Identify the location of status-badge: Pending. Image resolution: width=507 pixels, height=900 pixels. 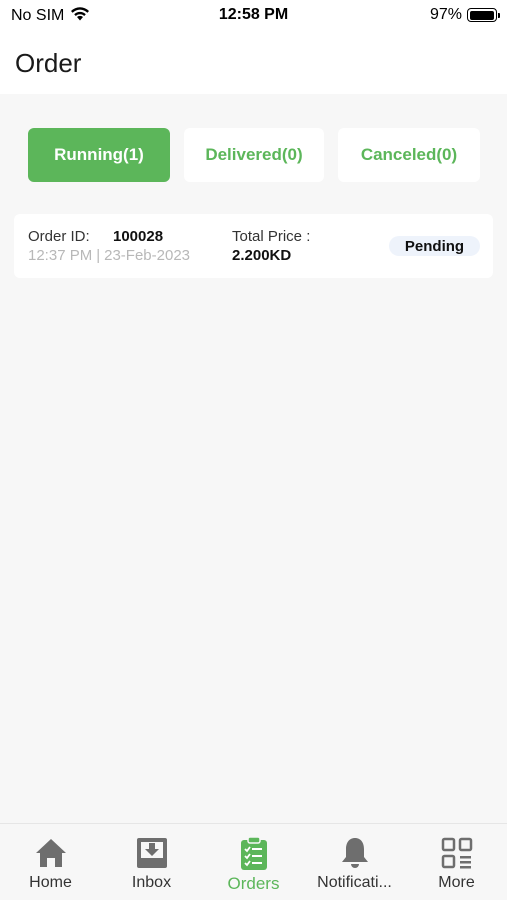
(434, 246).